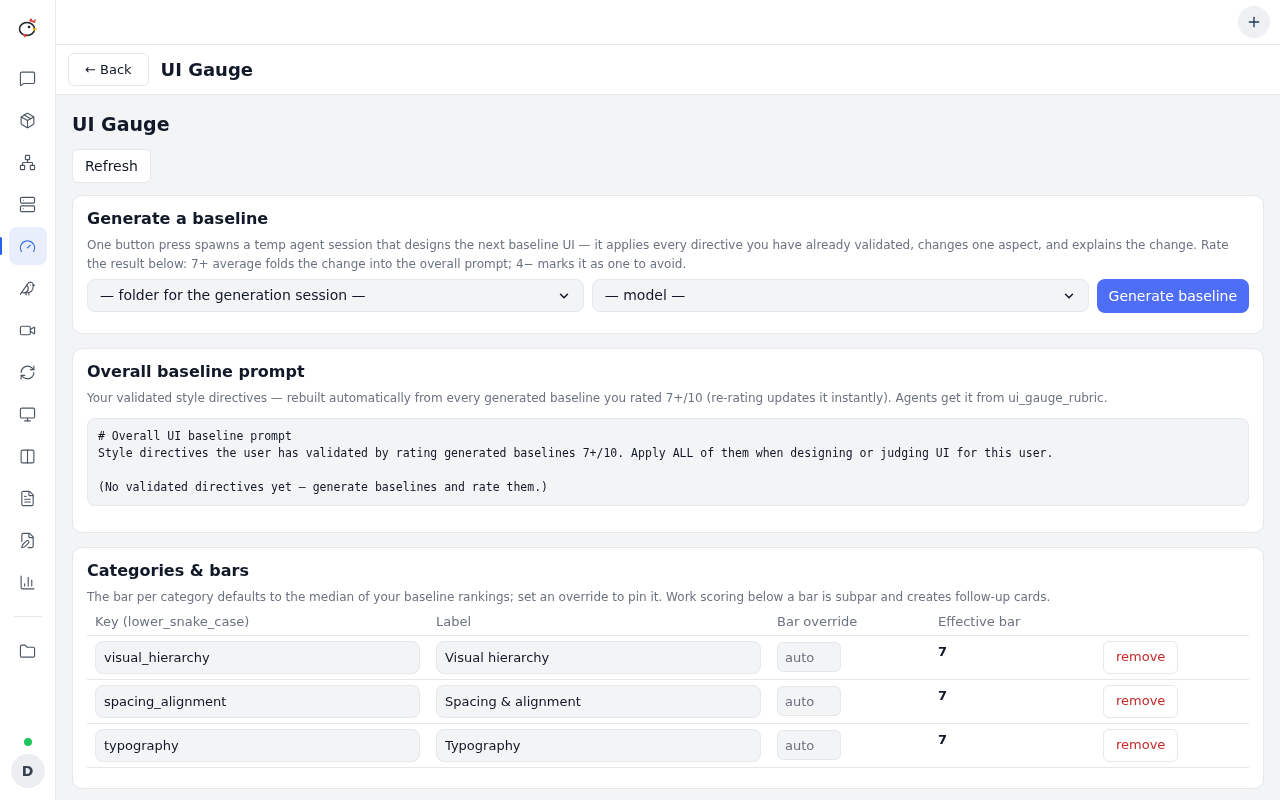 The width and height of the screenshot is (1280, 800). What do you see at coordinates (598, 657) in the screenshot?
I see `label-field: Visual hierarchy` at bounding box center [598, 657].